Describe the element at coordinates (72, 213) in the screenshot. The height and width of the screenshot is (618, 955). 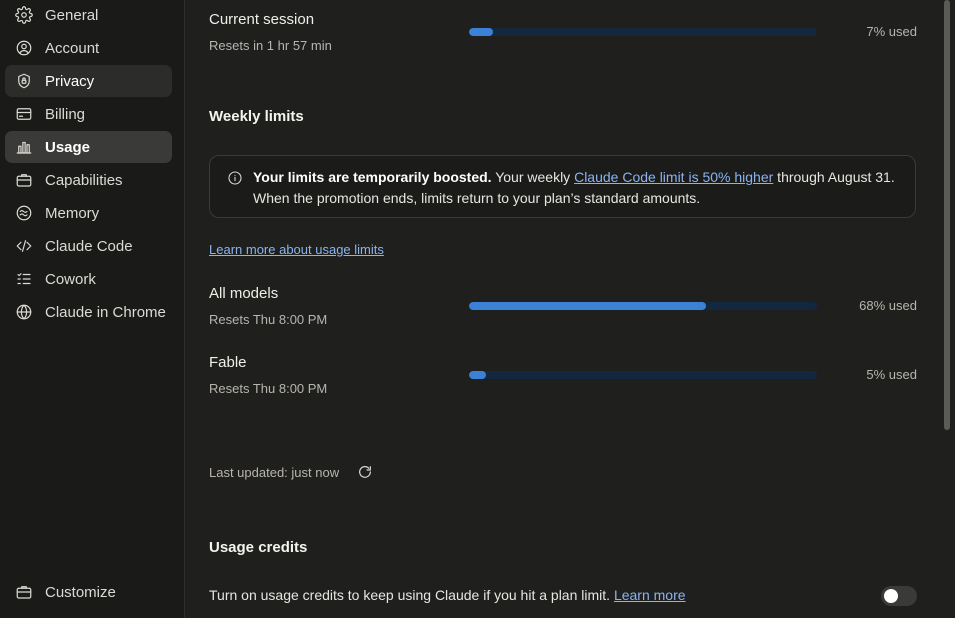
I see `sidebar-item-label: Memory` at that location.